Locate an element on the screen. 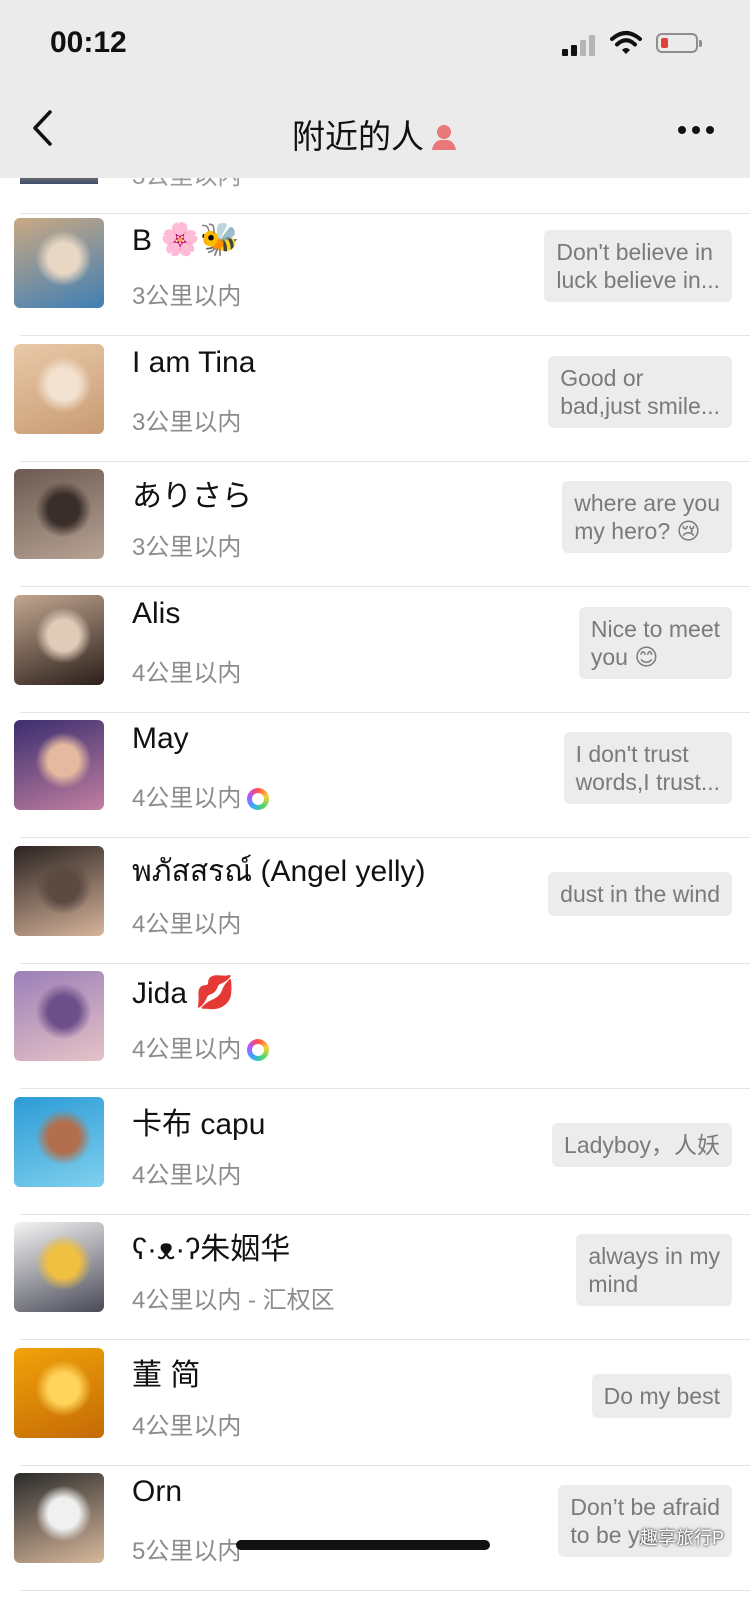 The width and height of the screenshot is (750, 1624). signature-bubble: dust in the wind is located at coordinates (640, 893).